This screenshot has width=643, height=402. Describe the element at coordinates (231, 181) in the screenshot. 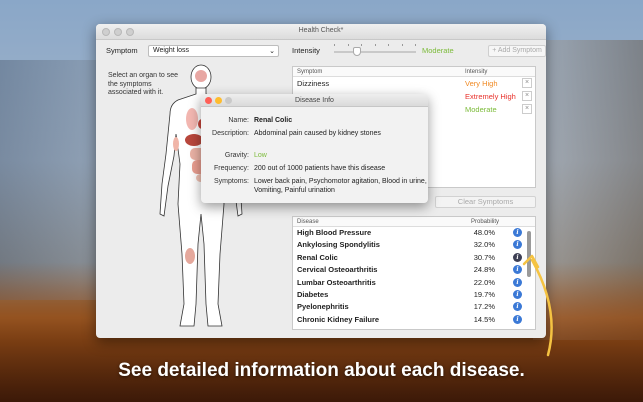

I see `symptoms-label: Symptoms:` at that location.